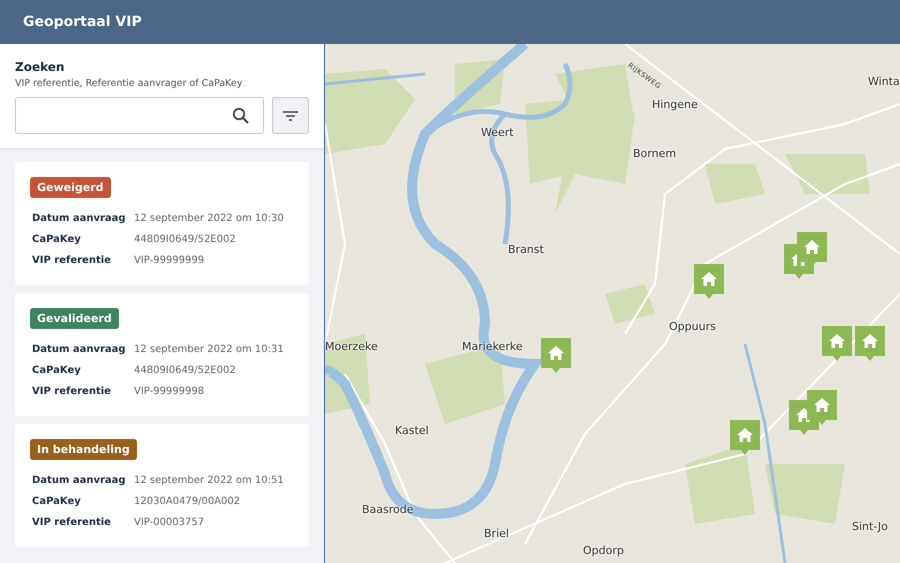 This screenshot has height=563, width=900. I want to click on place-label: Hingene, so click(675, 104).